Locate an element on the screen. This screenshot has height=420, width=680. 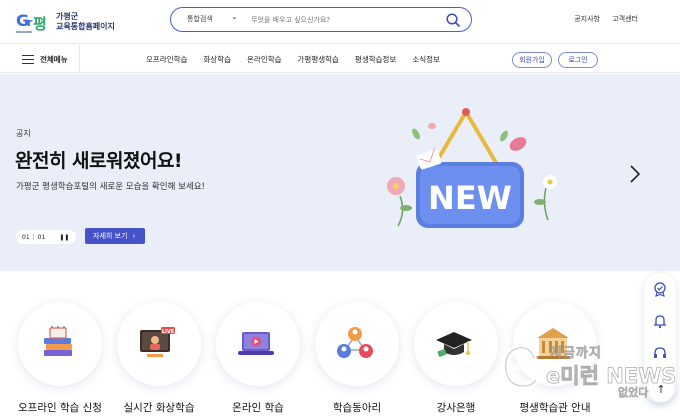
site-logo: G r 평 가평군 교육통합홈페이지 is located at coordinates (65, 22).